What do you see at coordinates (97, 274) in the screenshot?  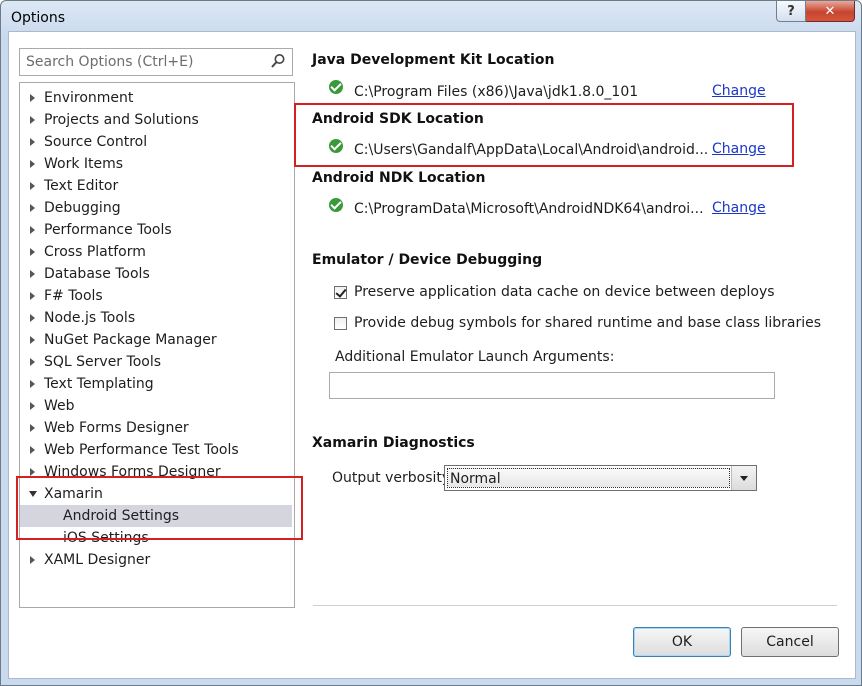 I see `tree-item-label: Database Tools` at bounding box center [97, 274].